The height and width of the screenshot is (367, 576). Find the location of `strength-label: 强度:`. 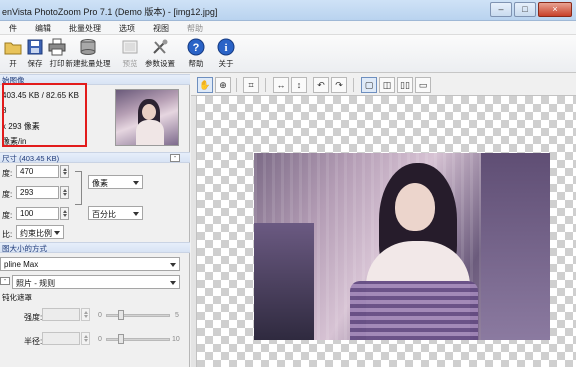

strength-label: 强度: is located at coordinates (33, 317).